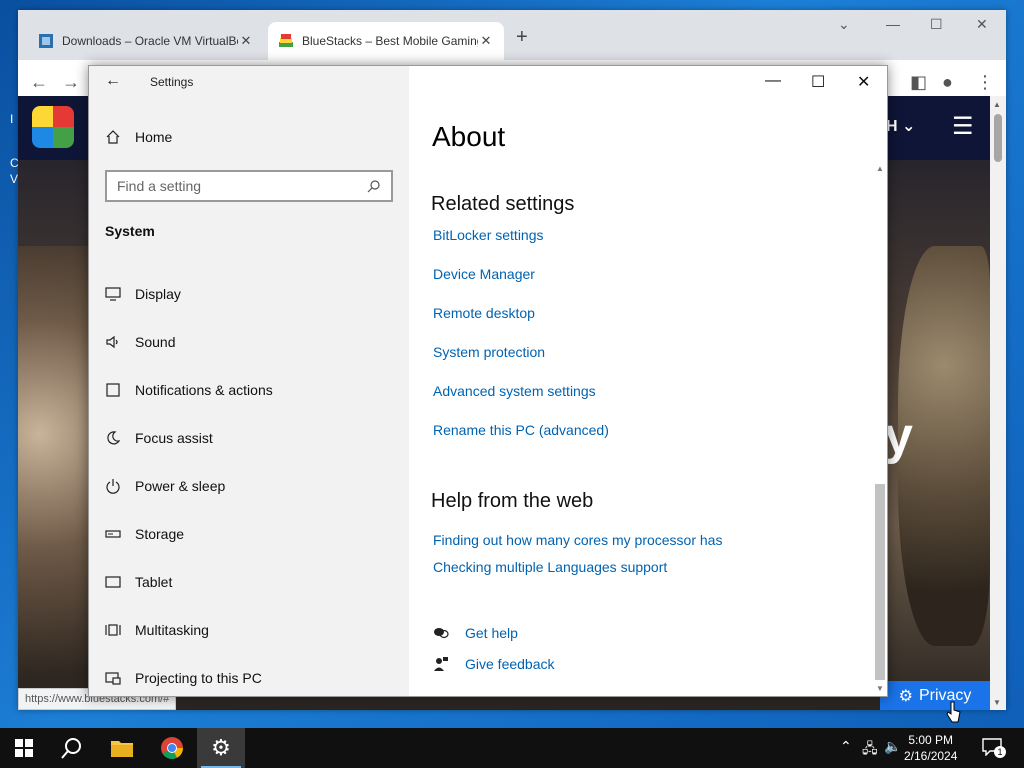  Describe the element at coordinates (488, 235) in the screenshot. I see `link-bitlocker-settings: BitLocker settings` at that location.